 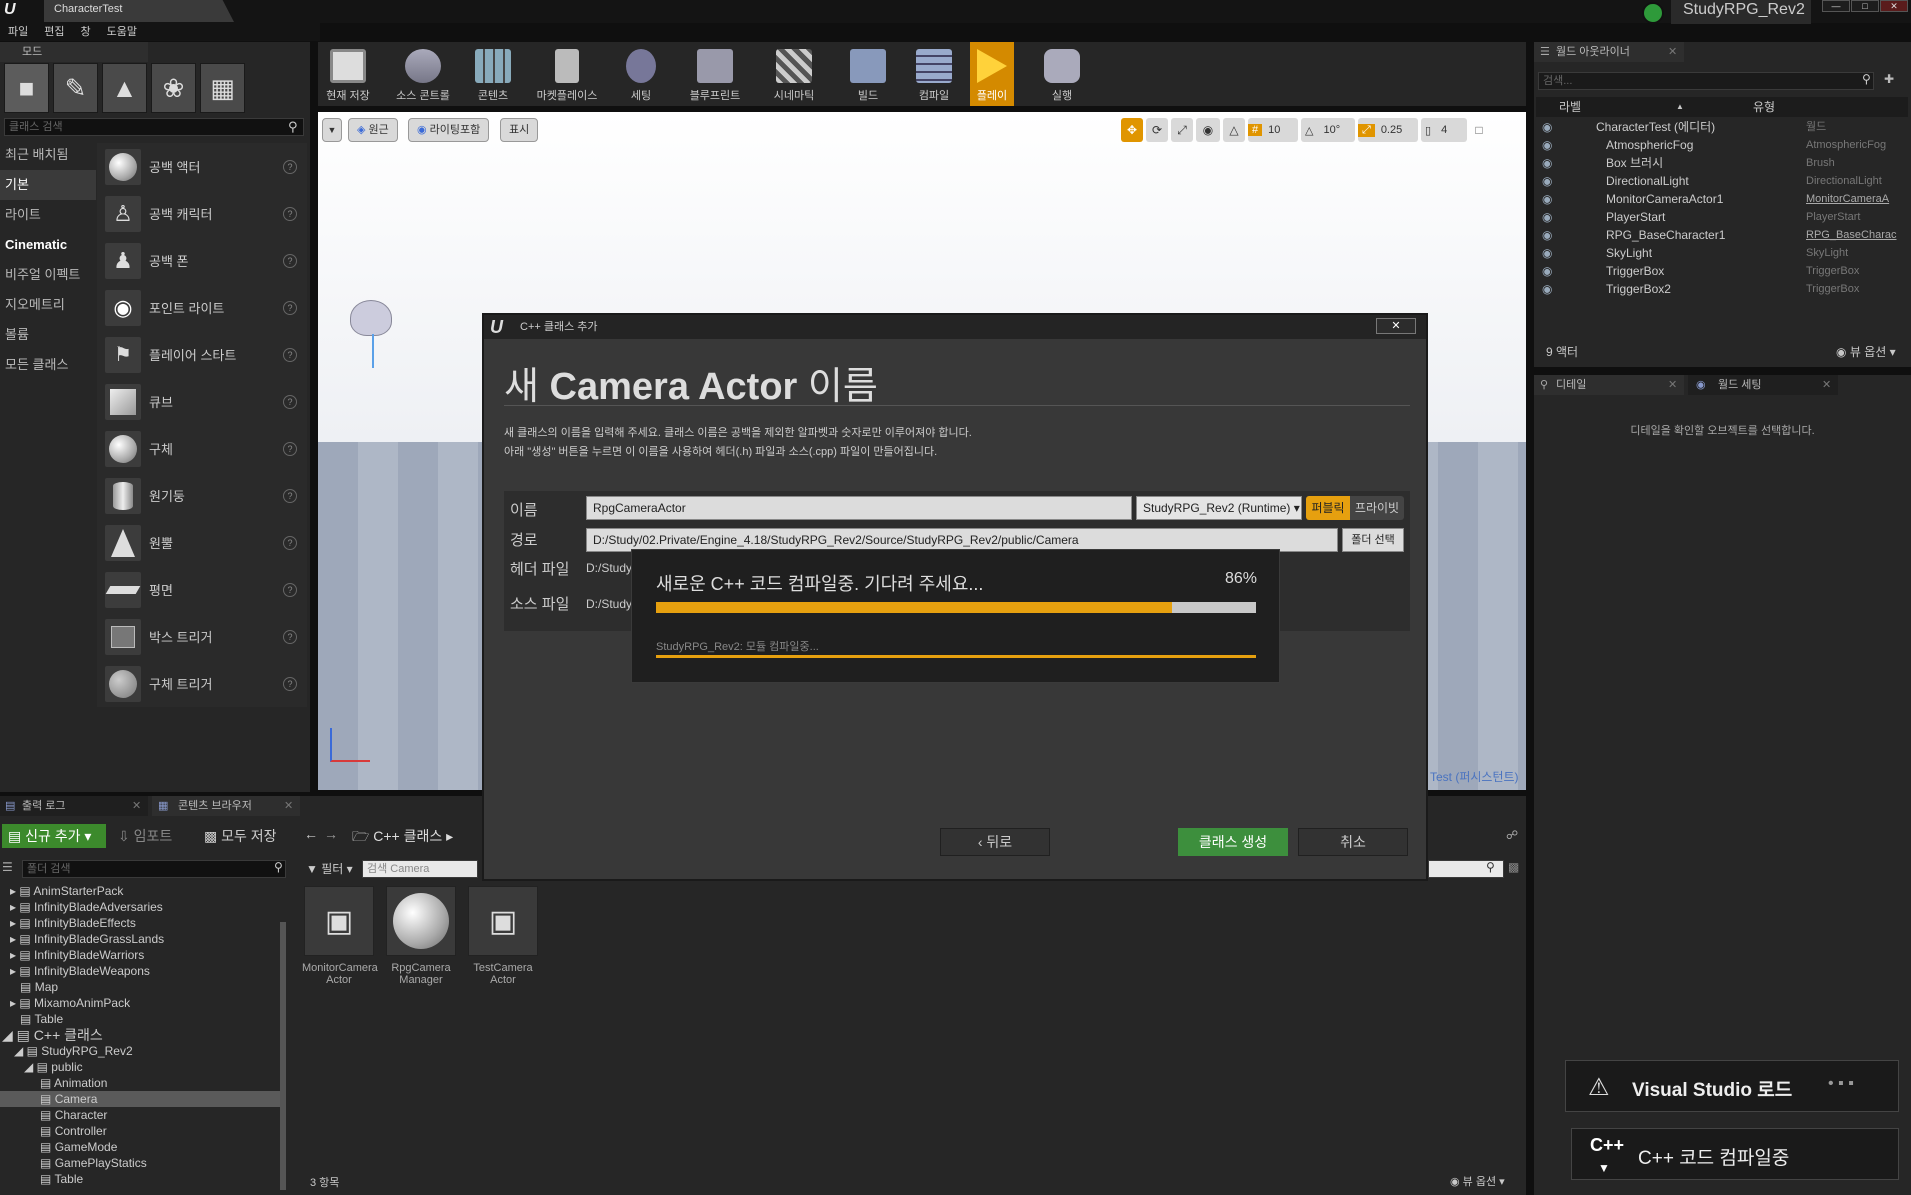 What do you see at coordinates (48, 275) in the screenshot?
I see `category-visual-effects: 비주얼 이펙트` at bounding box center [48, 275].